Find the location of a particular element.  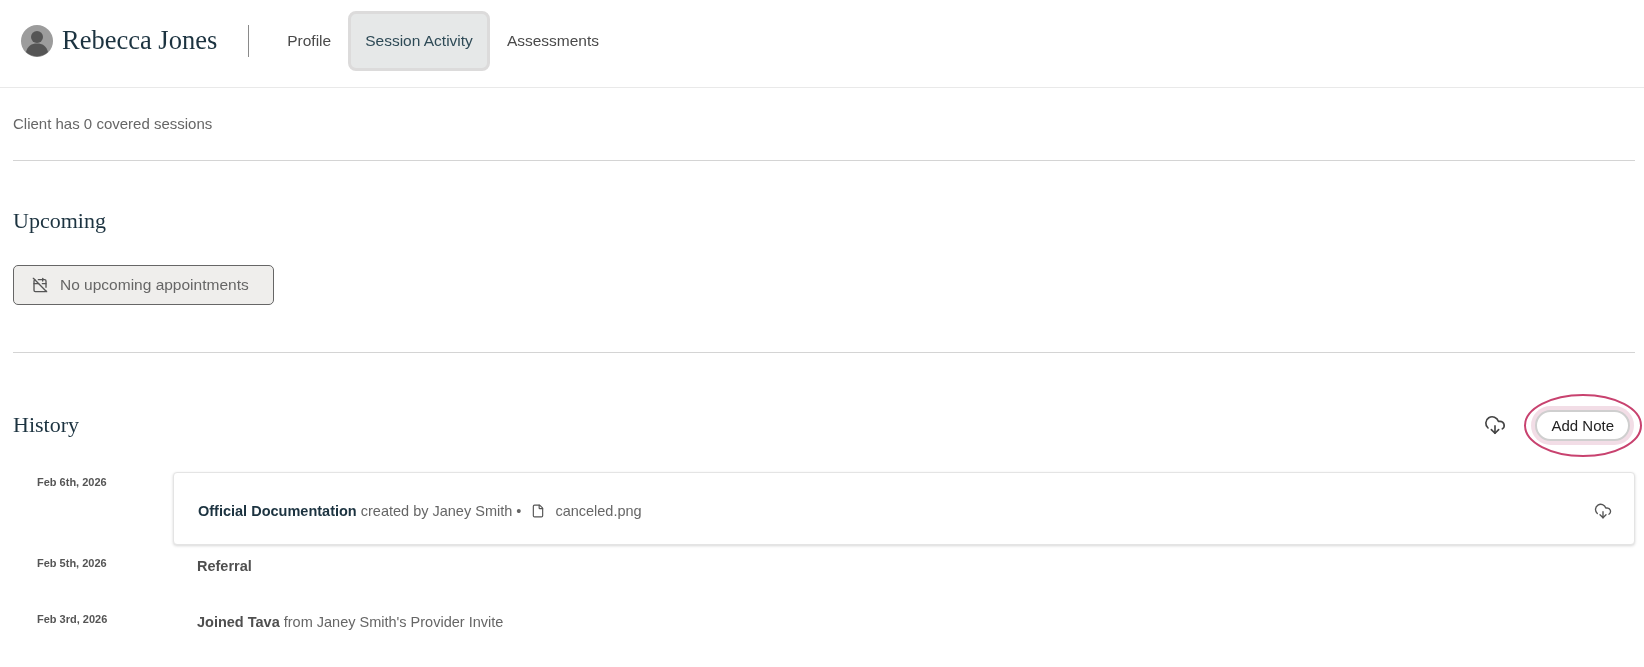

tab: Session Activity is located at coordinates (419, 40).